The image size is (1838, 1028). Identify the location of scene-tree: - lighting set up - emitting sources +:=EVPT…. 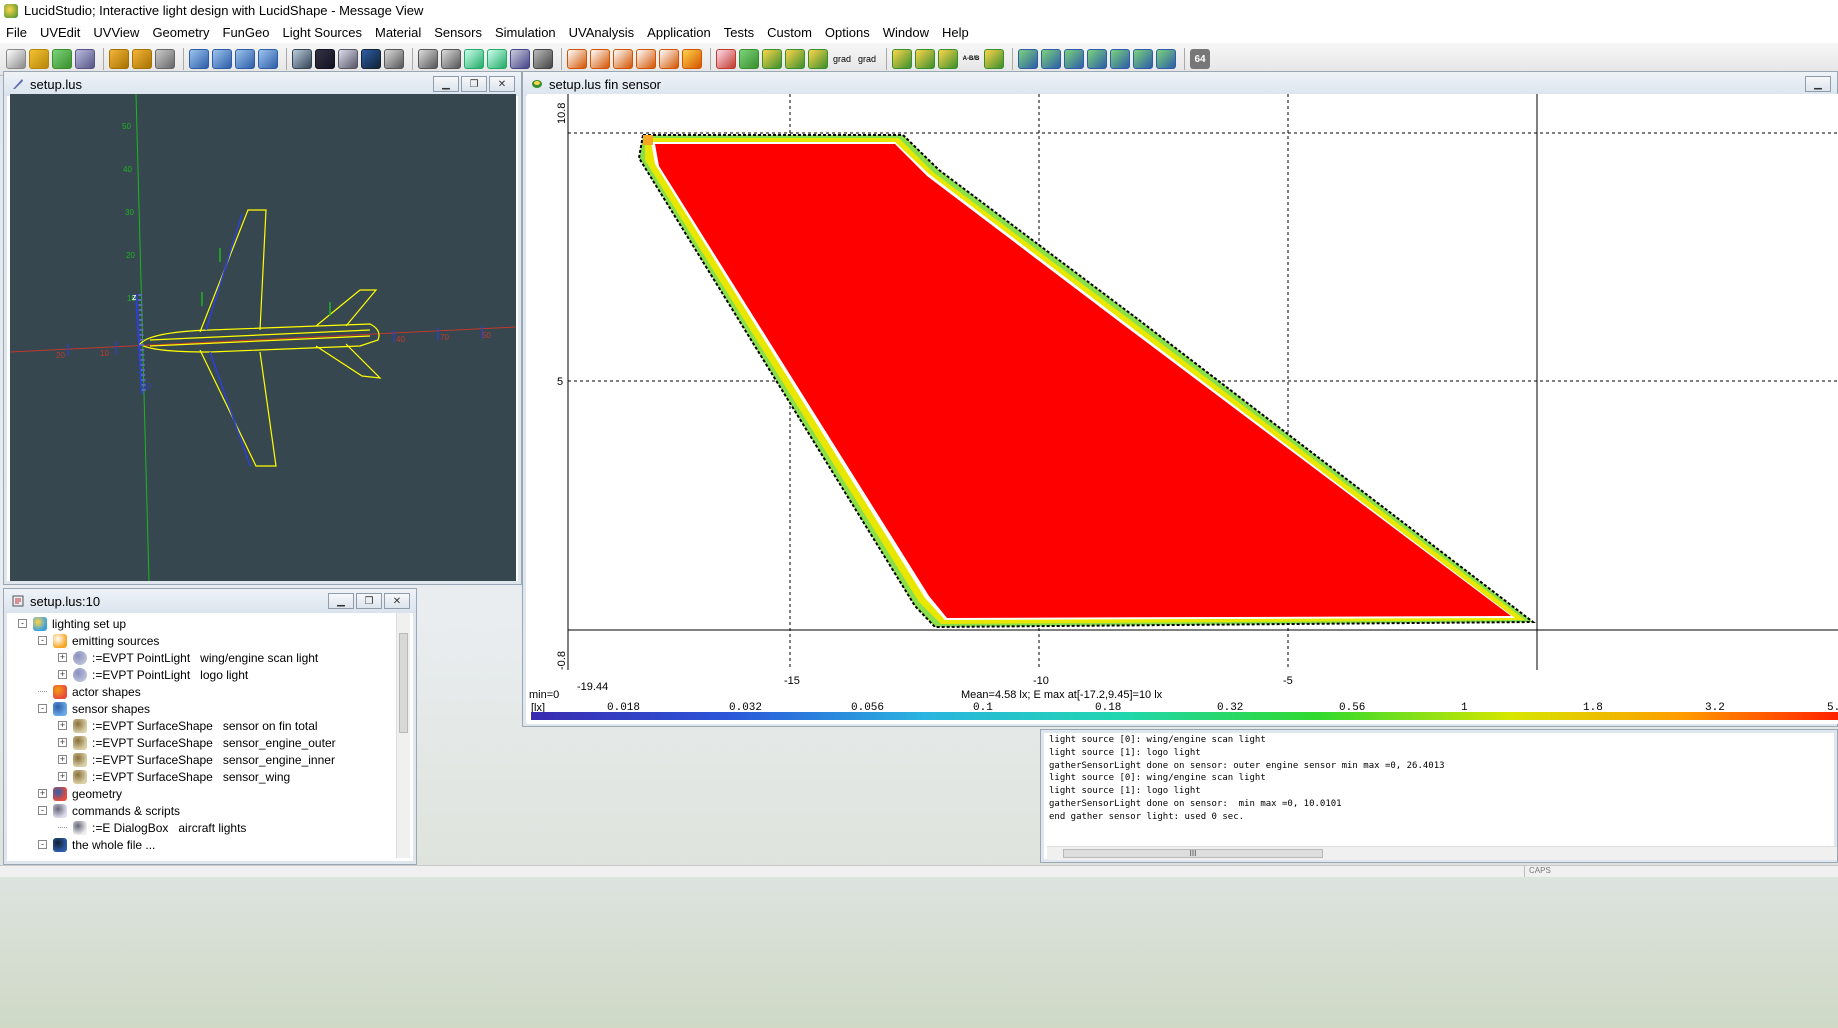
(210, 735).